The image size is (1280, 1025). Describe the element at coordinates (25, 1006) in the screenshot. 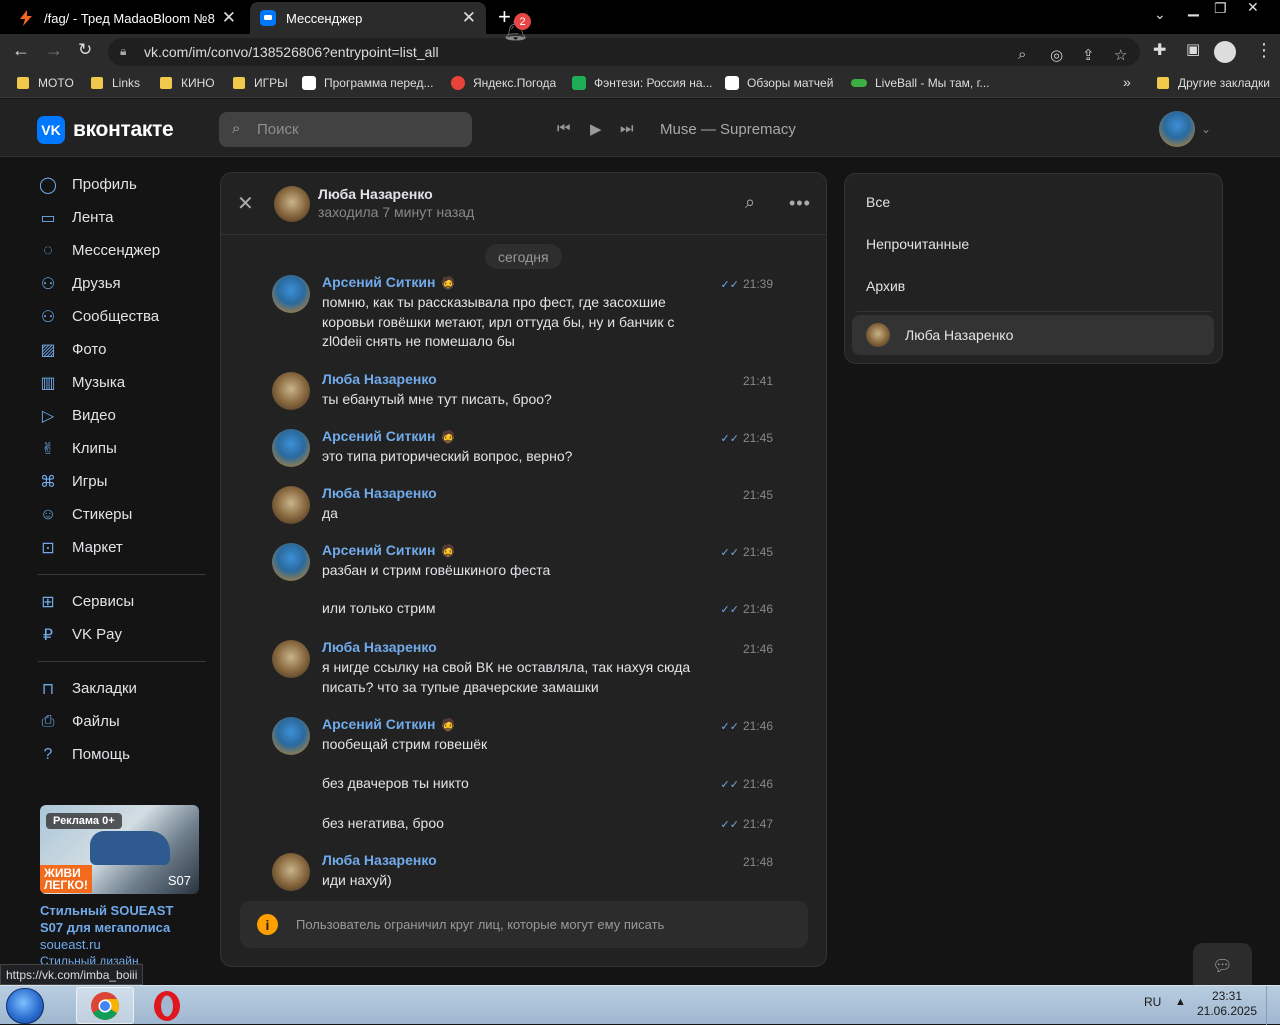

I see `start-button` at that location.